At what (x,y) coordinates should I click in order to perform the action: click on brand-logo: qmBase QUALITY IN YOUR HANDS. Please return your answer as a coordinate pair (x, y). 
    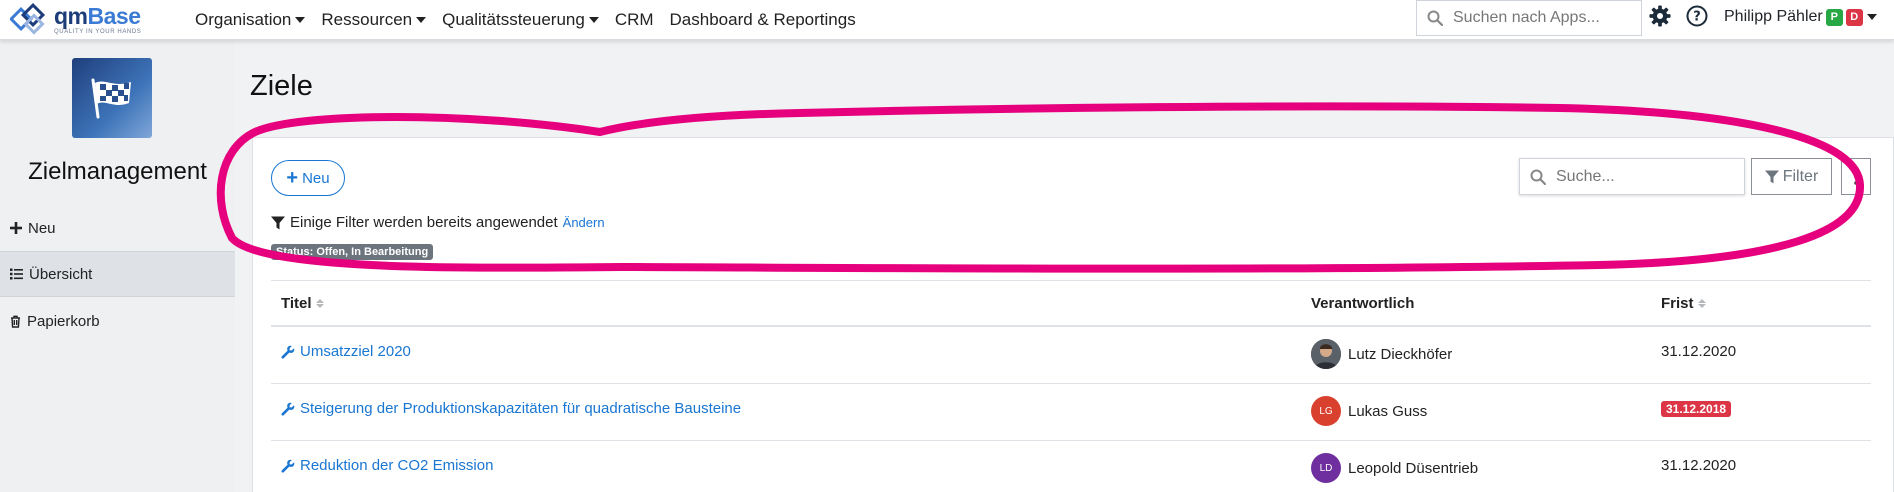
    Looking at the image, I should click on (94, 20).